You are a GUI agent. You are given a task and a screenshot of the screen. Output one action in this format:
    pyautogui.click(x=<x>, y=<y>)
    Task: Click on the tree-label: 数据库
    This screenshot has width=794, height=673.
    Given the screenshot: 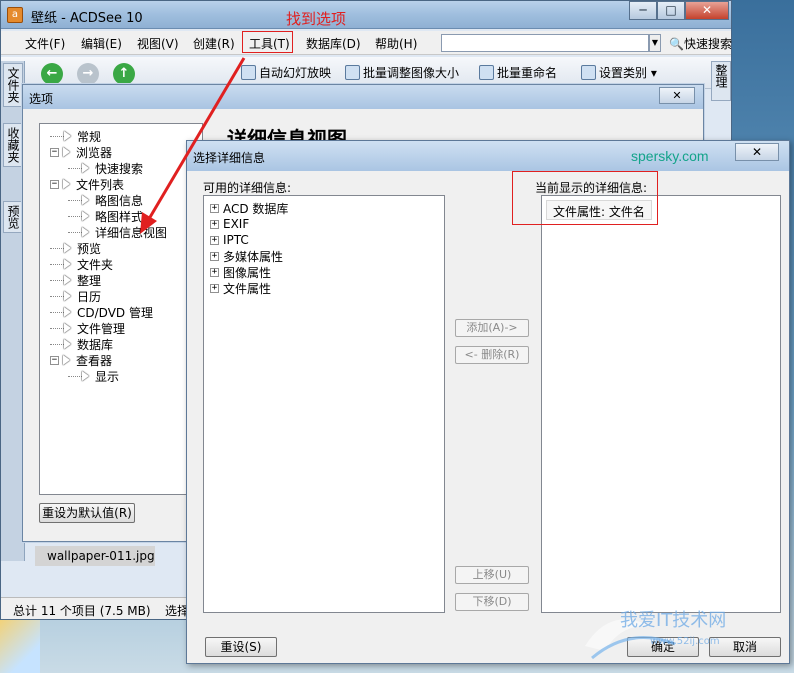 What is the action you would take?
    pyautogui.click(x=95, y=344)
    